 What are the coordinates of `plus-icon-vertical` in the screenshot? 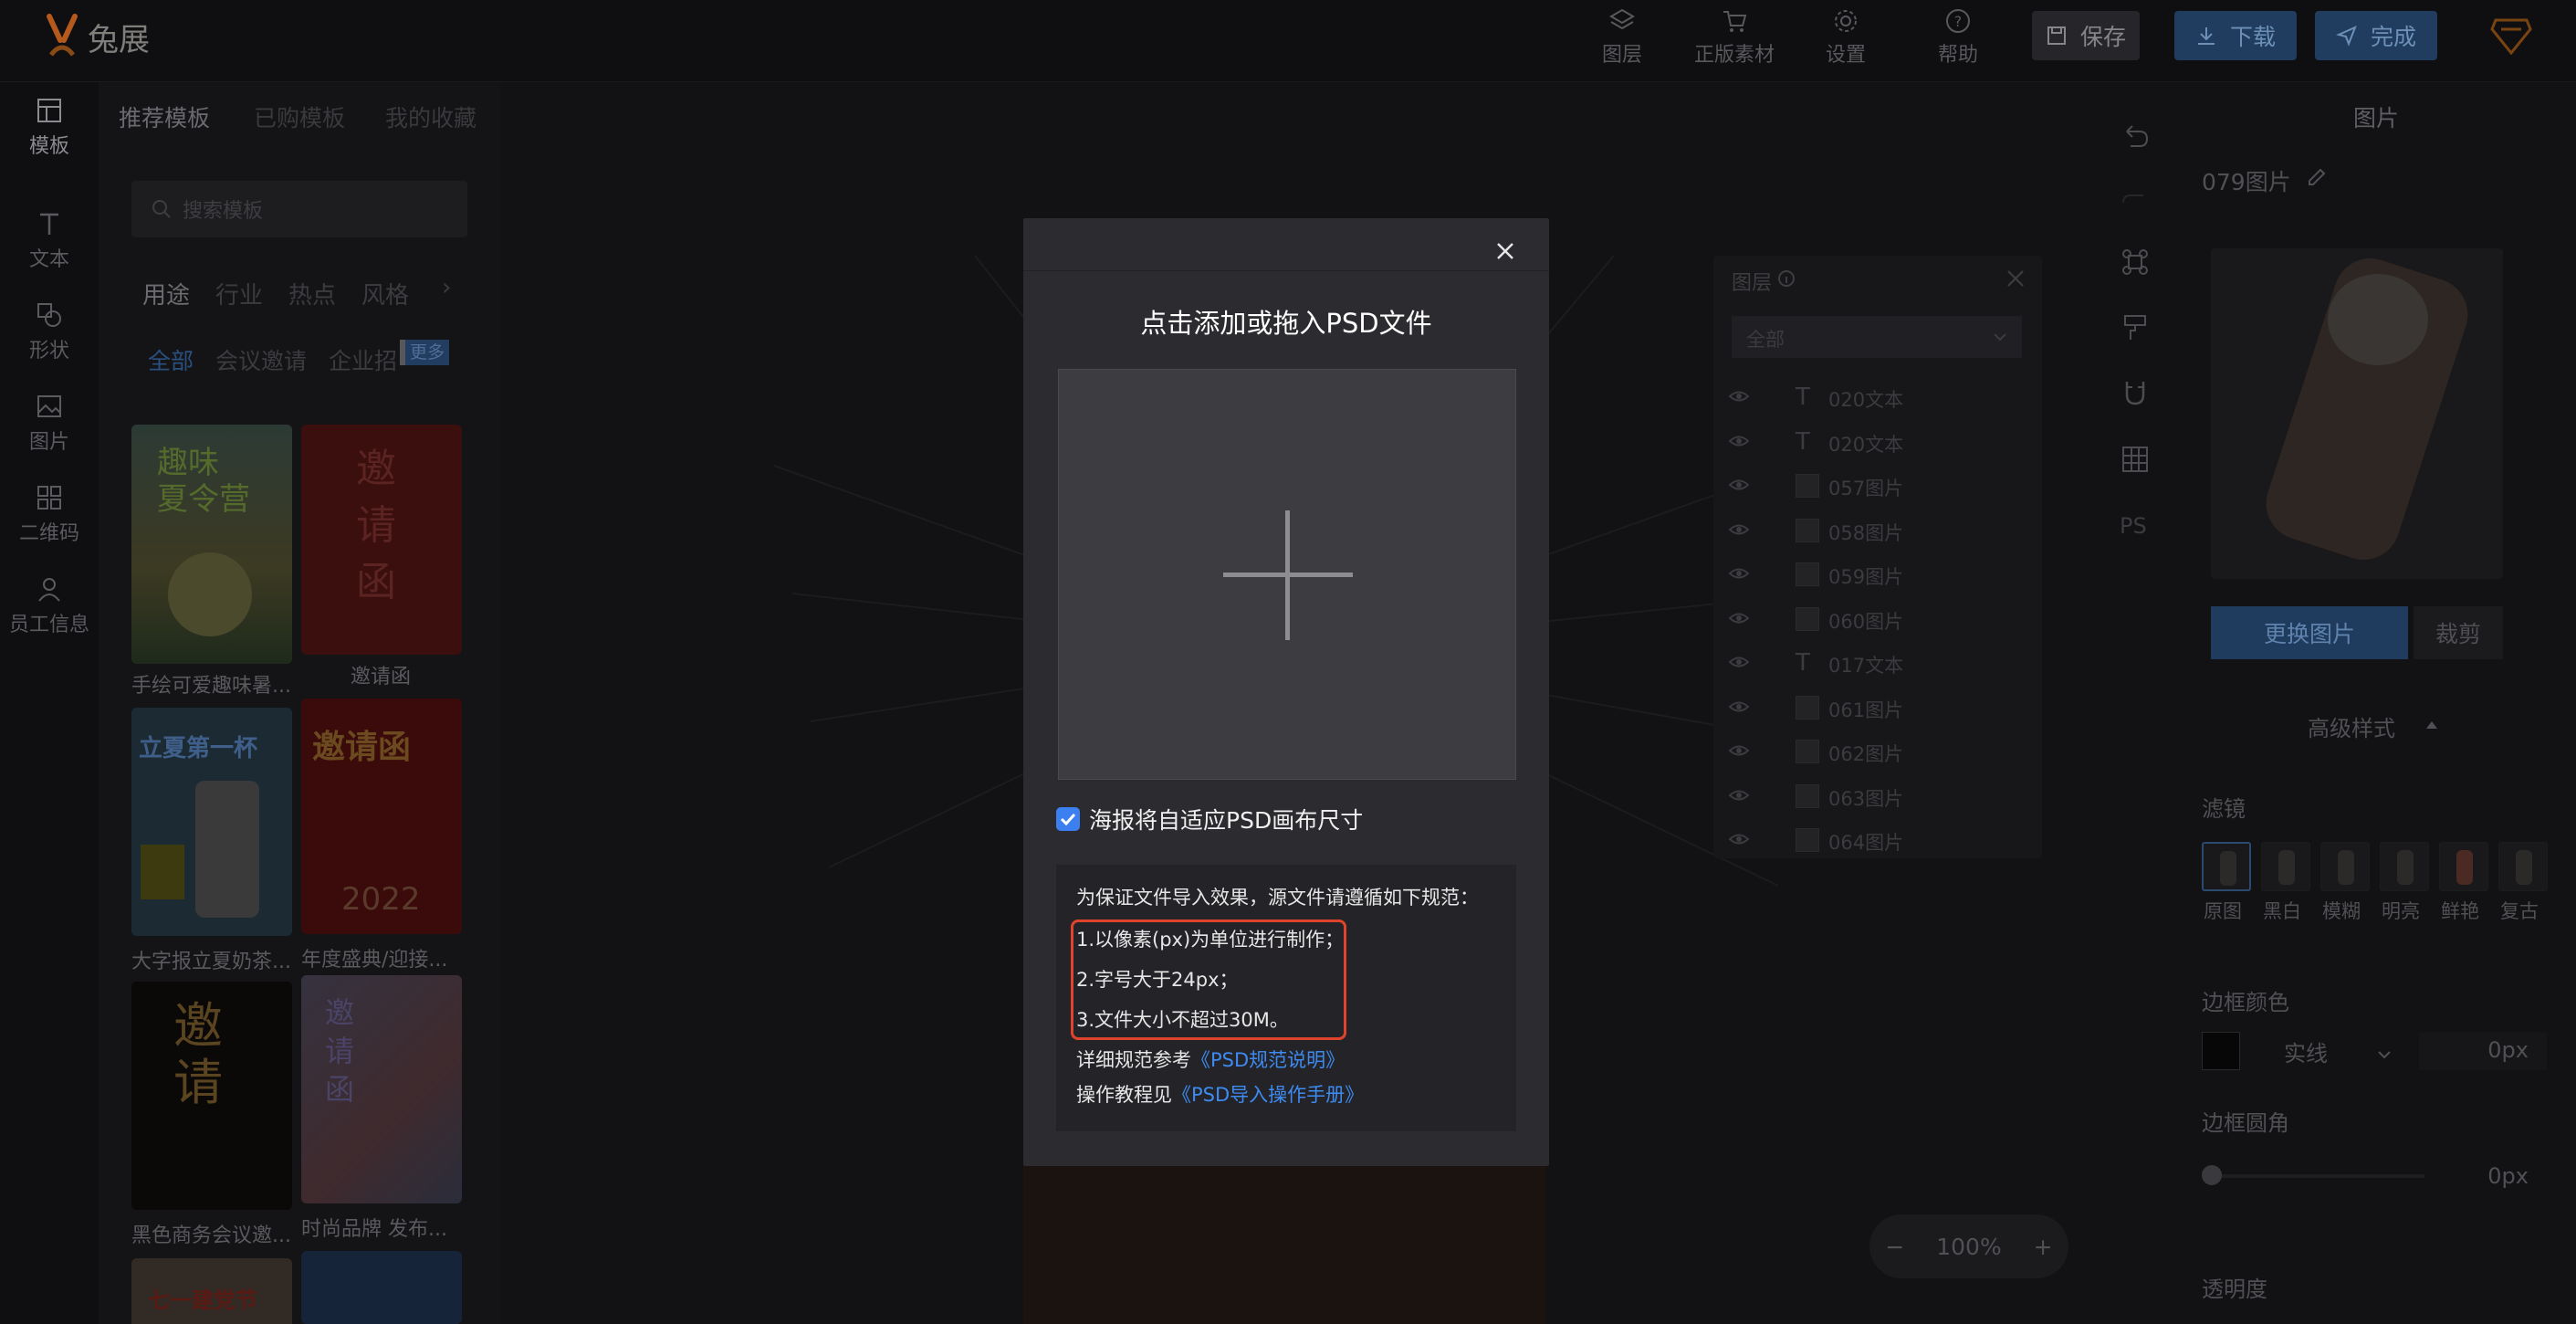 It's located at (1288, 575).